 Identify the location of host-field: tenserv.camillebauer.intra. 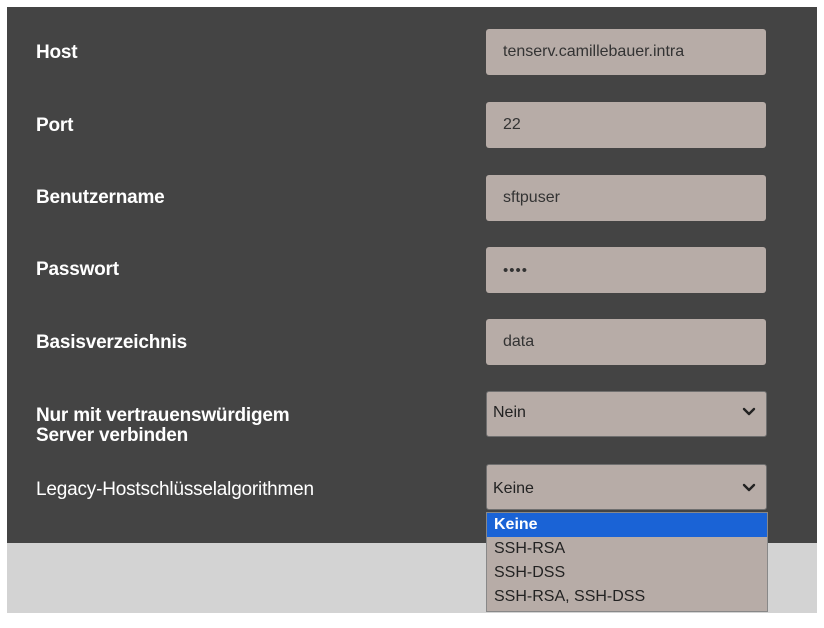
(626, 52).